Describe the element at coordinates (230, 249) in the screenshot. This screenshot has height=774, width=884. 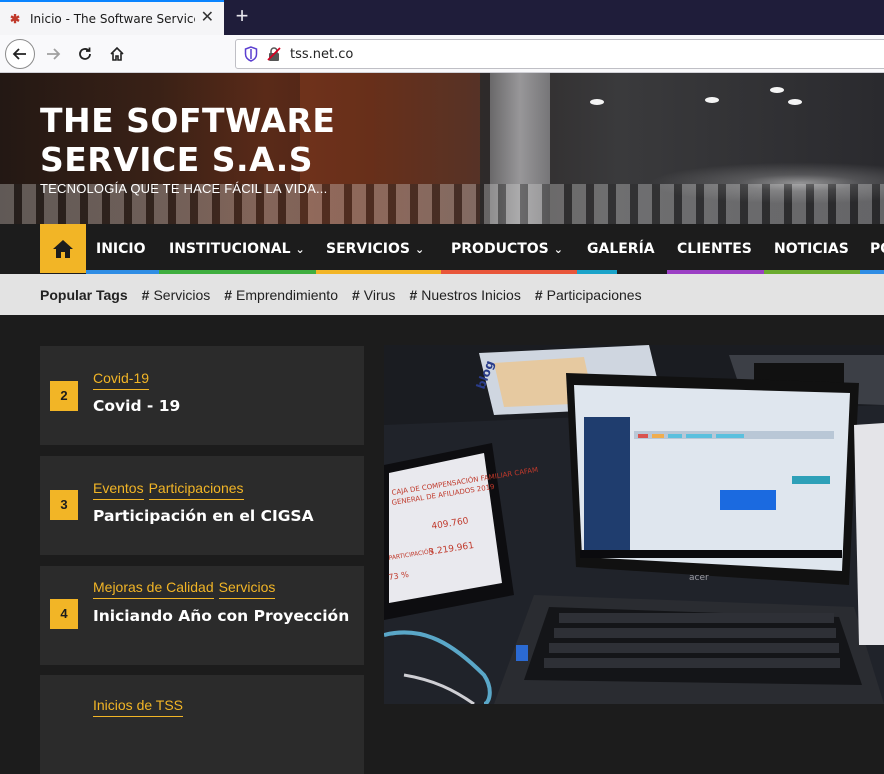
I see `menu-item-label: INSTITUCIONAL` at that location.